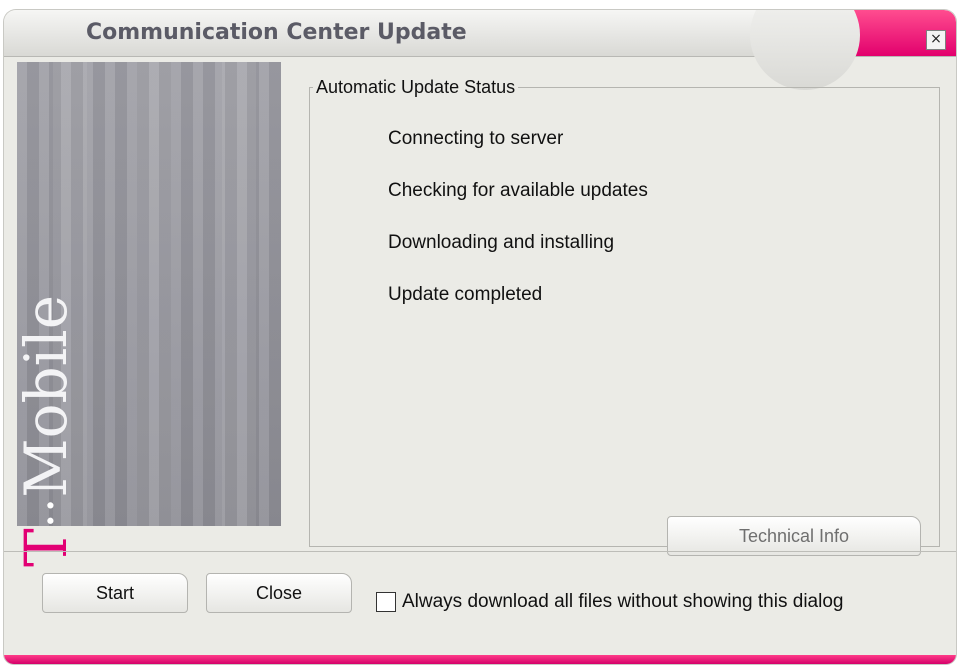 The image size is (964, 672). I want to click on footer-divider, so click(480, 551).